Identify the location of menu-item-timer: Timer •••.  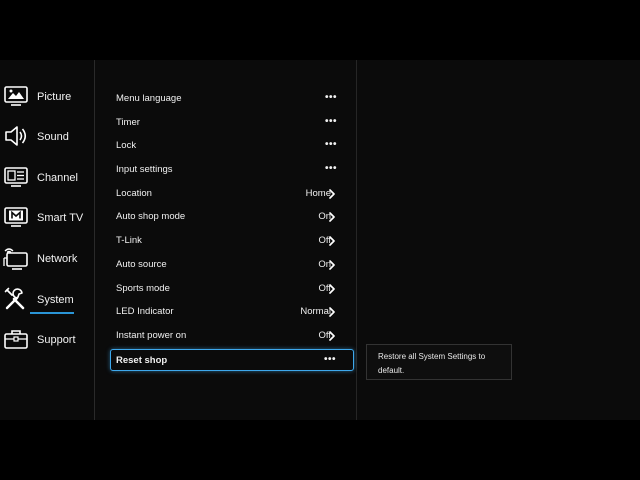
(232, 123).